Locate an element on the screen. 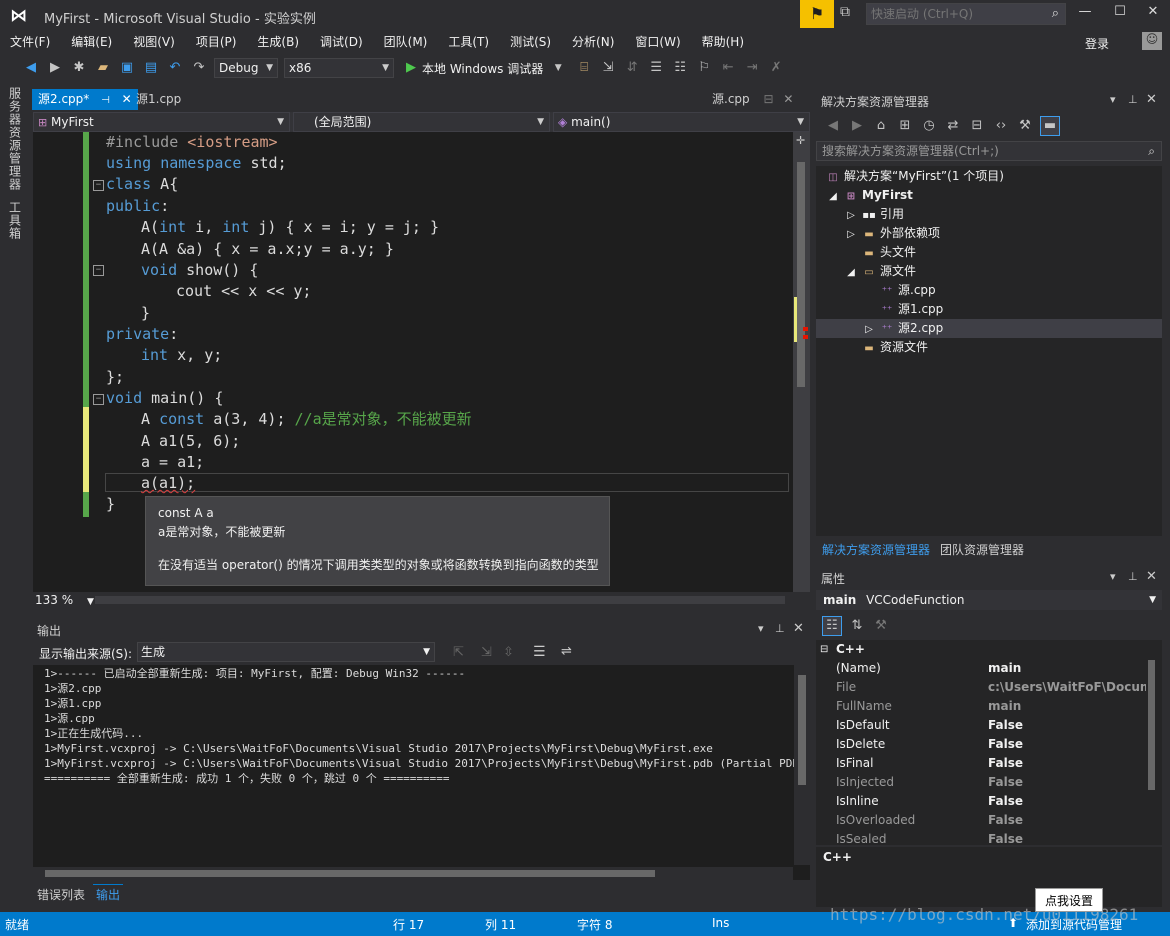 The image size is (1170, 936). click-settings-popup: 点我设置 is located at coordinates (1069, 900).